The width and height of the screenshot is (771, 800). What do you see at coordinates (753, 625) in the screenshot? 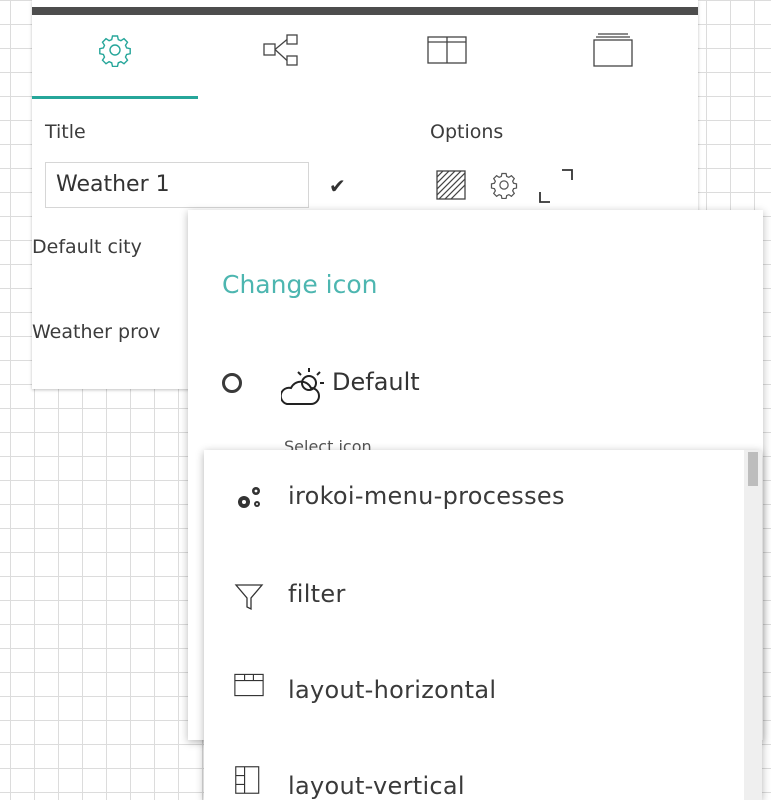
I see `dropdown-scrollbar` at bounding box center [753, 625].